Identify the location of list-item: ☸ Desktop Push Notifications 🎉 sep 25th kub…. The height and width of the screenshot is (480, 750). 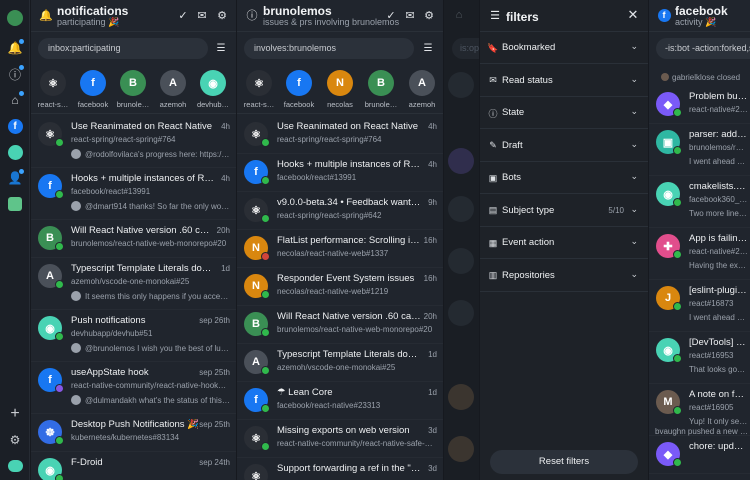
(133, 433).